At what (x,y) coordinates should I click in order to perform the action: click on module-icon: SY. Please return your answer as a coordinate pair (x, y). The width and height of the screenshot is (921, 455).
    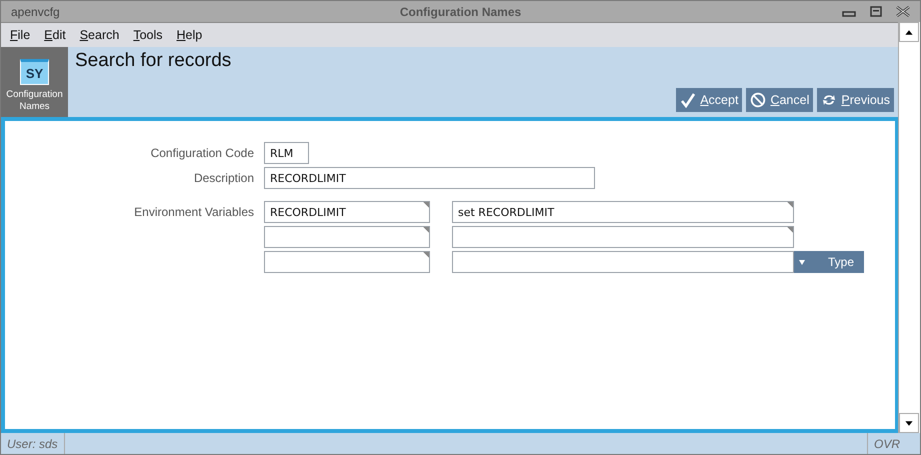
    Looking at the image, I should click on (34, 72).